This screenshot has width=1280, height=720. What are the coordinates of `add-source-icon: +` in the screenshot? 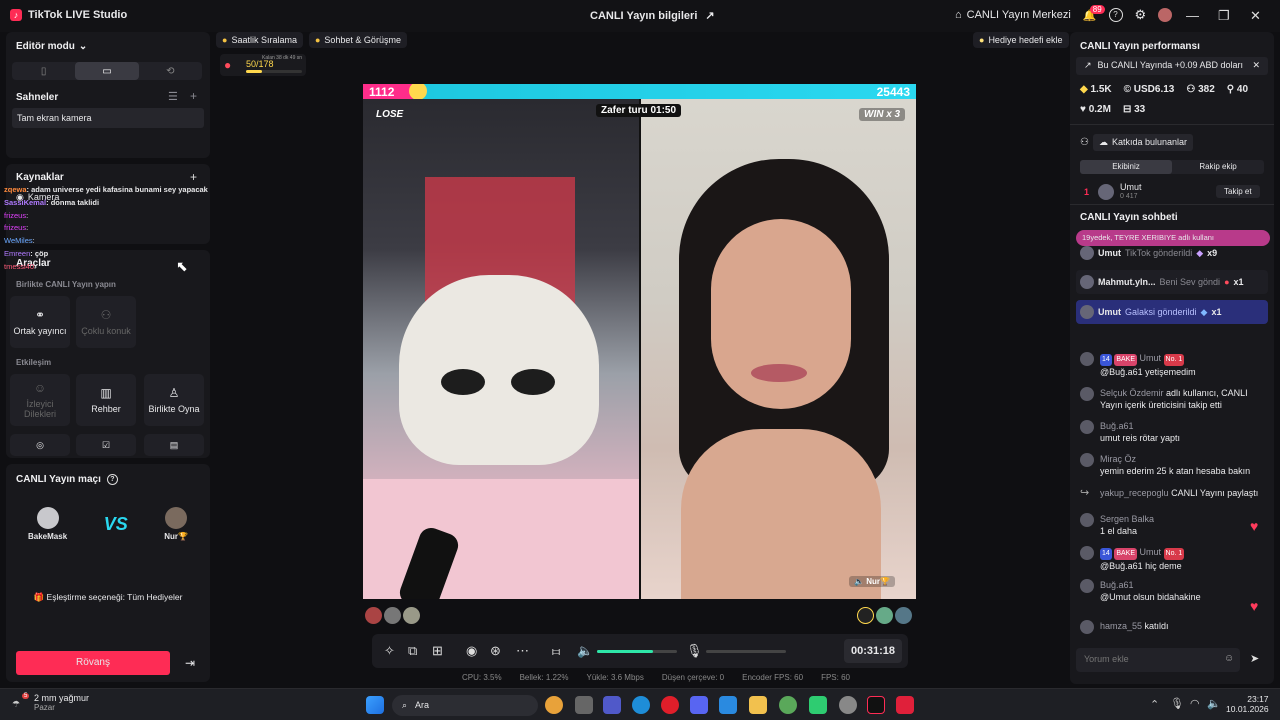 It's located at (193, 177).